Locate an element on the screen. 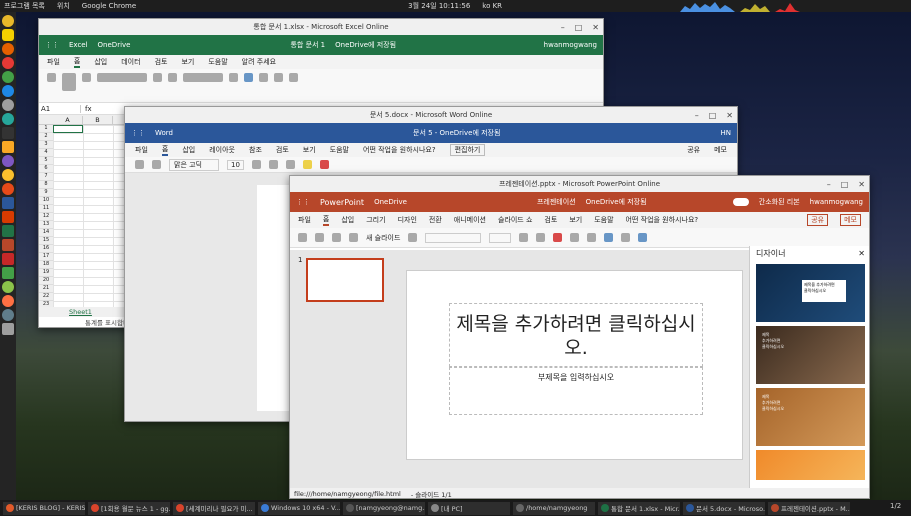  row-header: 1 is located at coordinates (46, 129).